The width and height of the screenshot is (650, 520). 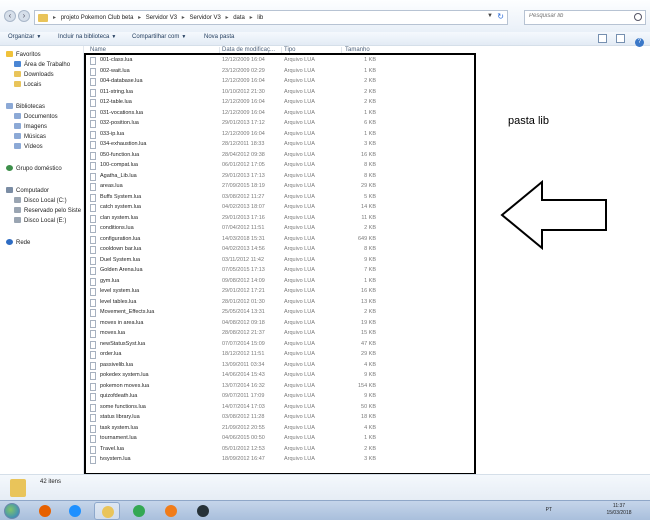 I want to click on nav-disk-e: Disco Local (E:), so click(x=40, y=221).